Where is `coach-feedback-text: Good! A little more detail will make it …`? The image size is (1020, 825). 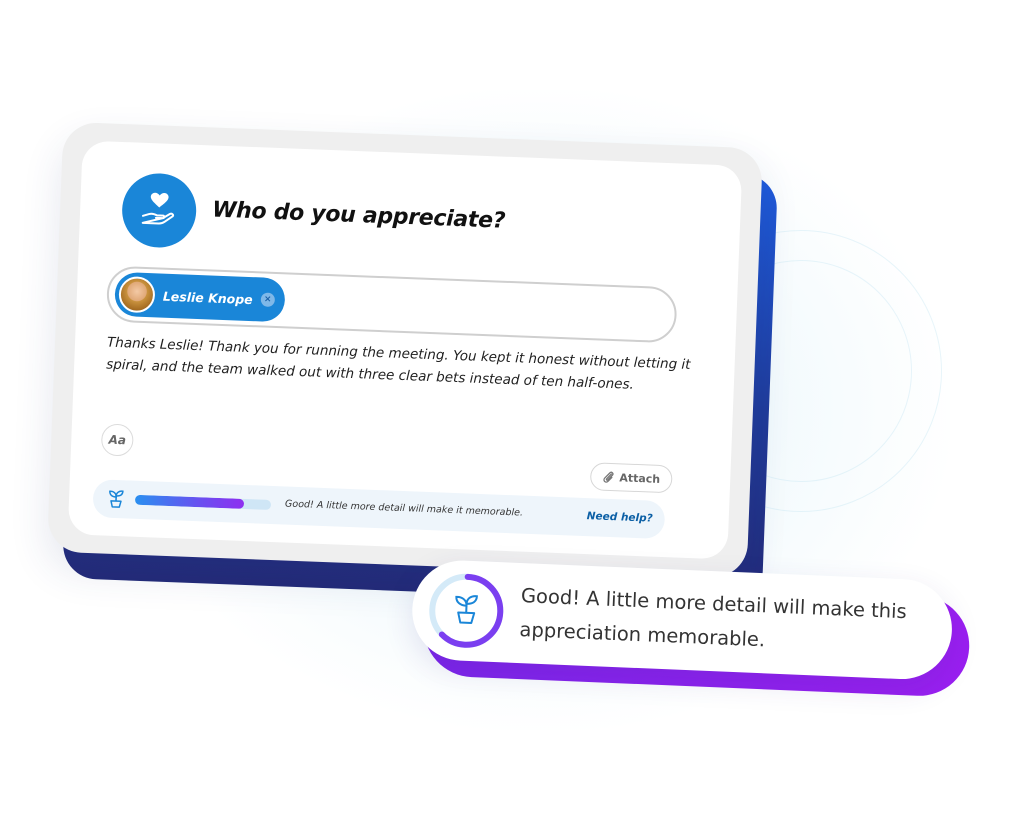 coach-feedback-text: Good! A little more detail will make it … is located at coordinates (404, 508).